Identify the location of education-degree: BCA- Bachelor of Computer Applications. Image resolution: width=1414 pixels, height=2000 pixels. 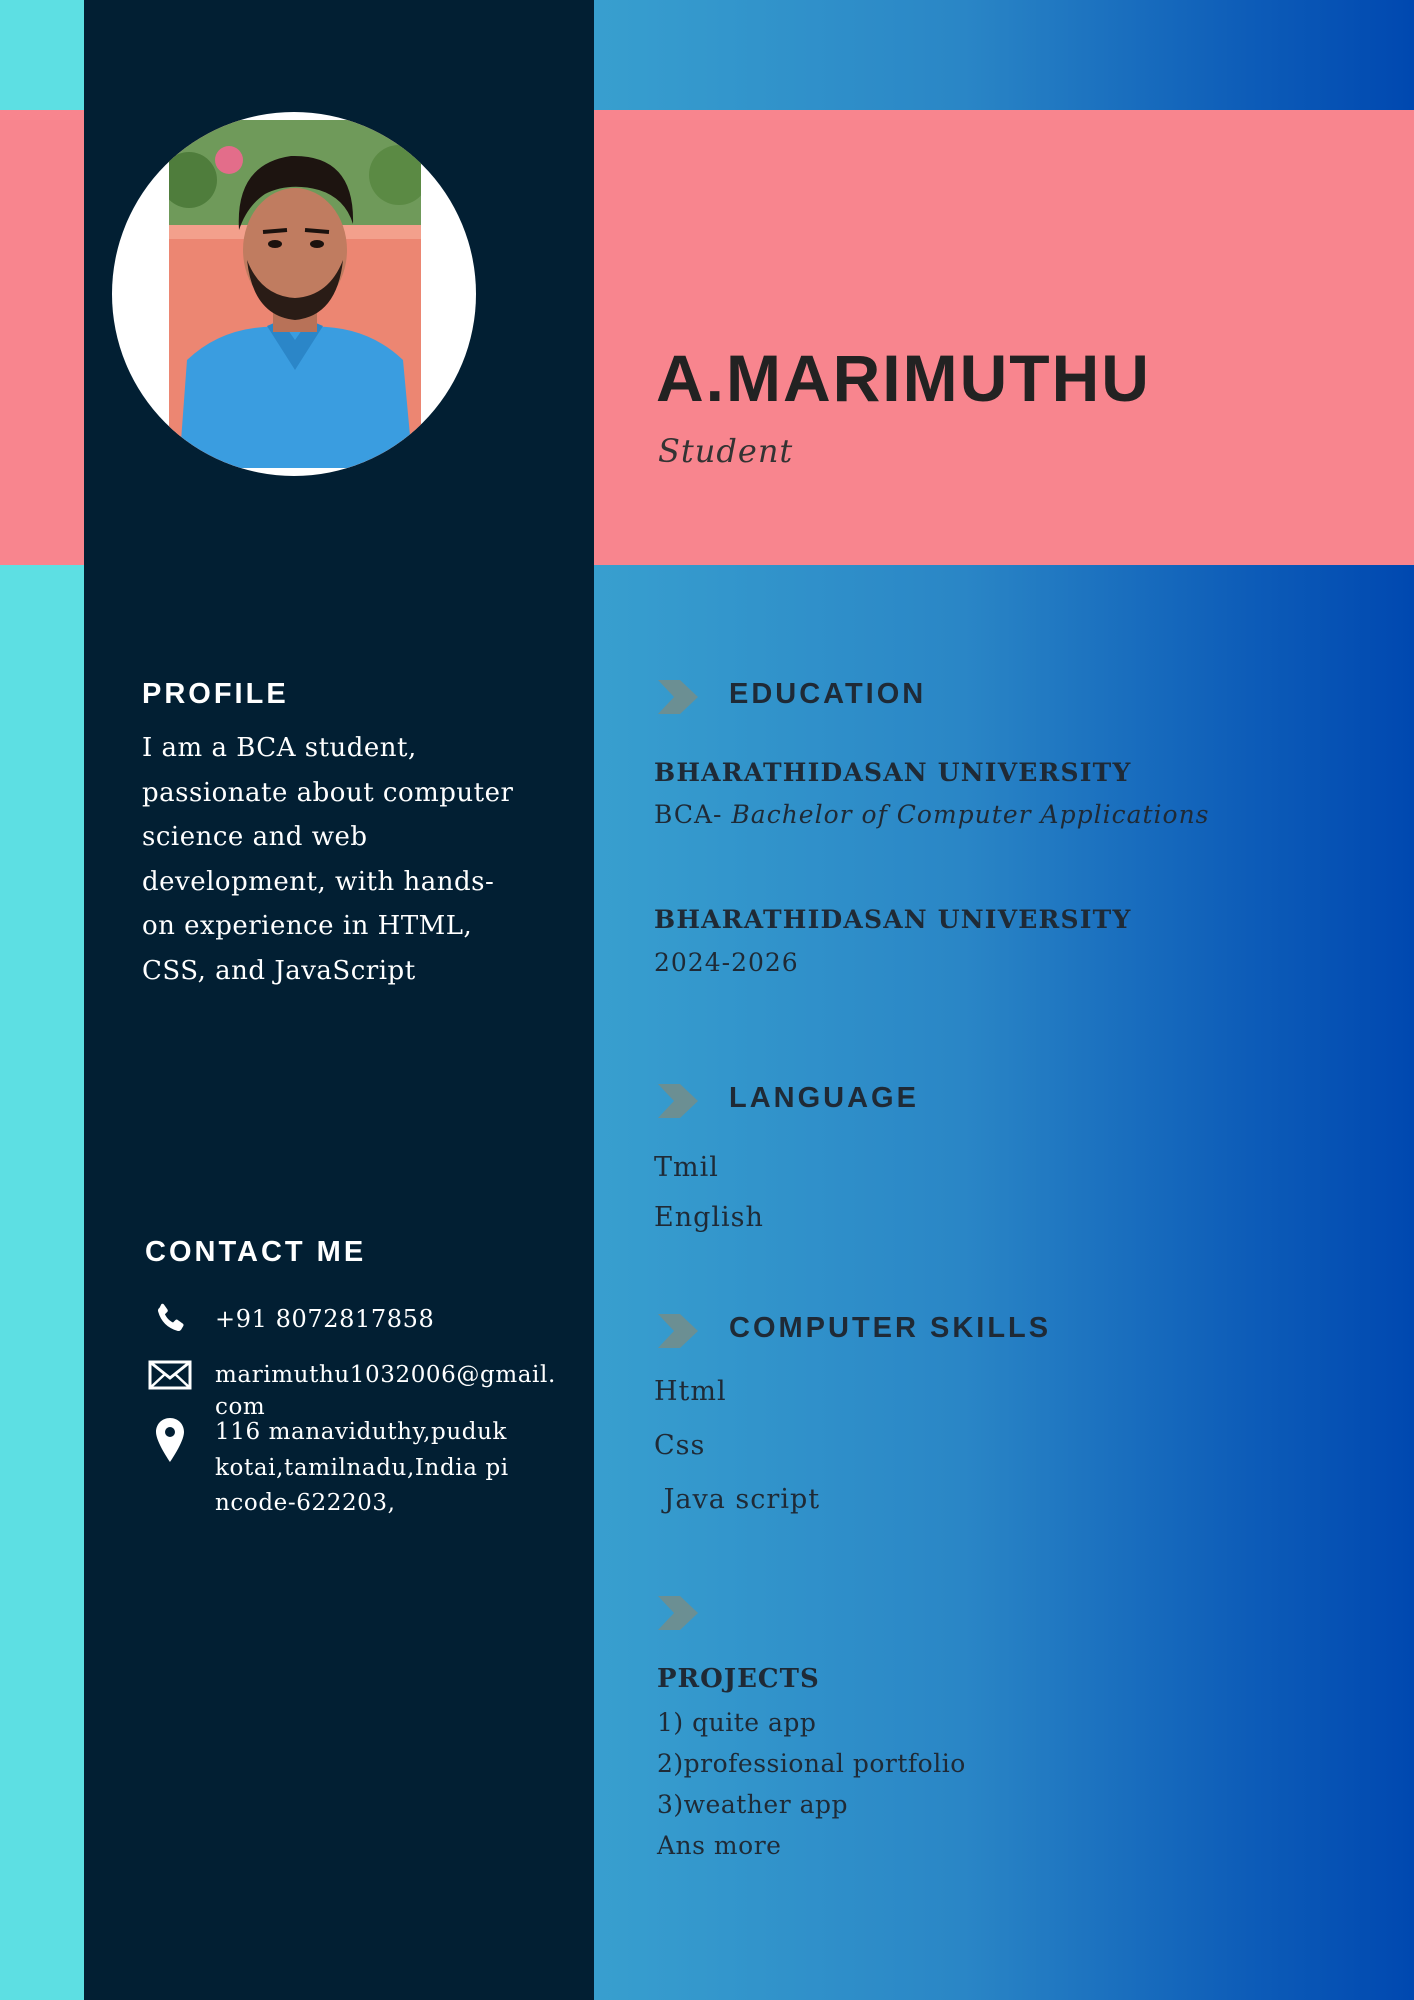
(932, 814).